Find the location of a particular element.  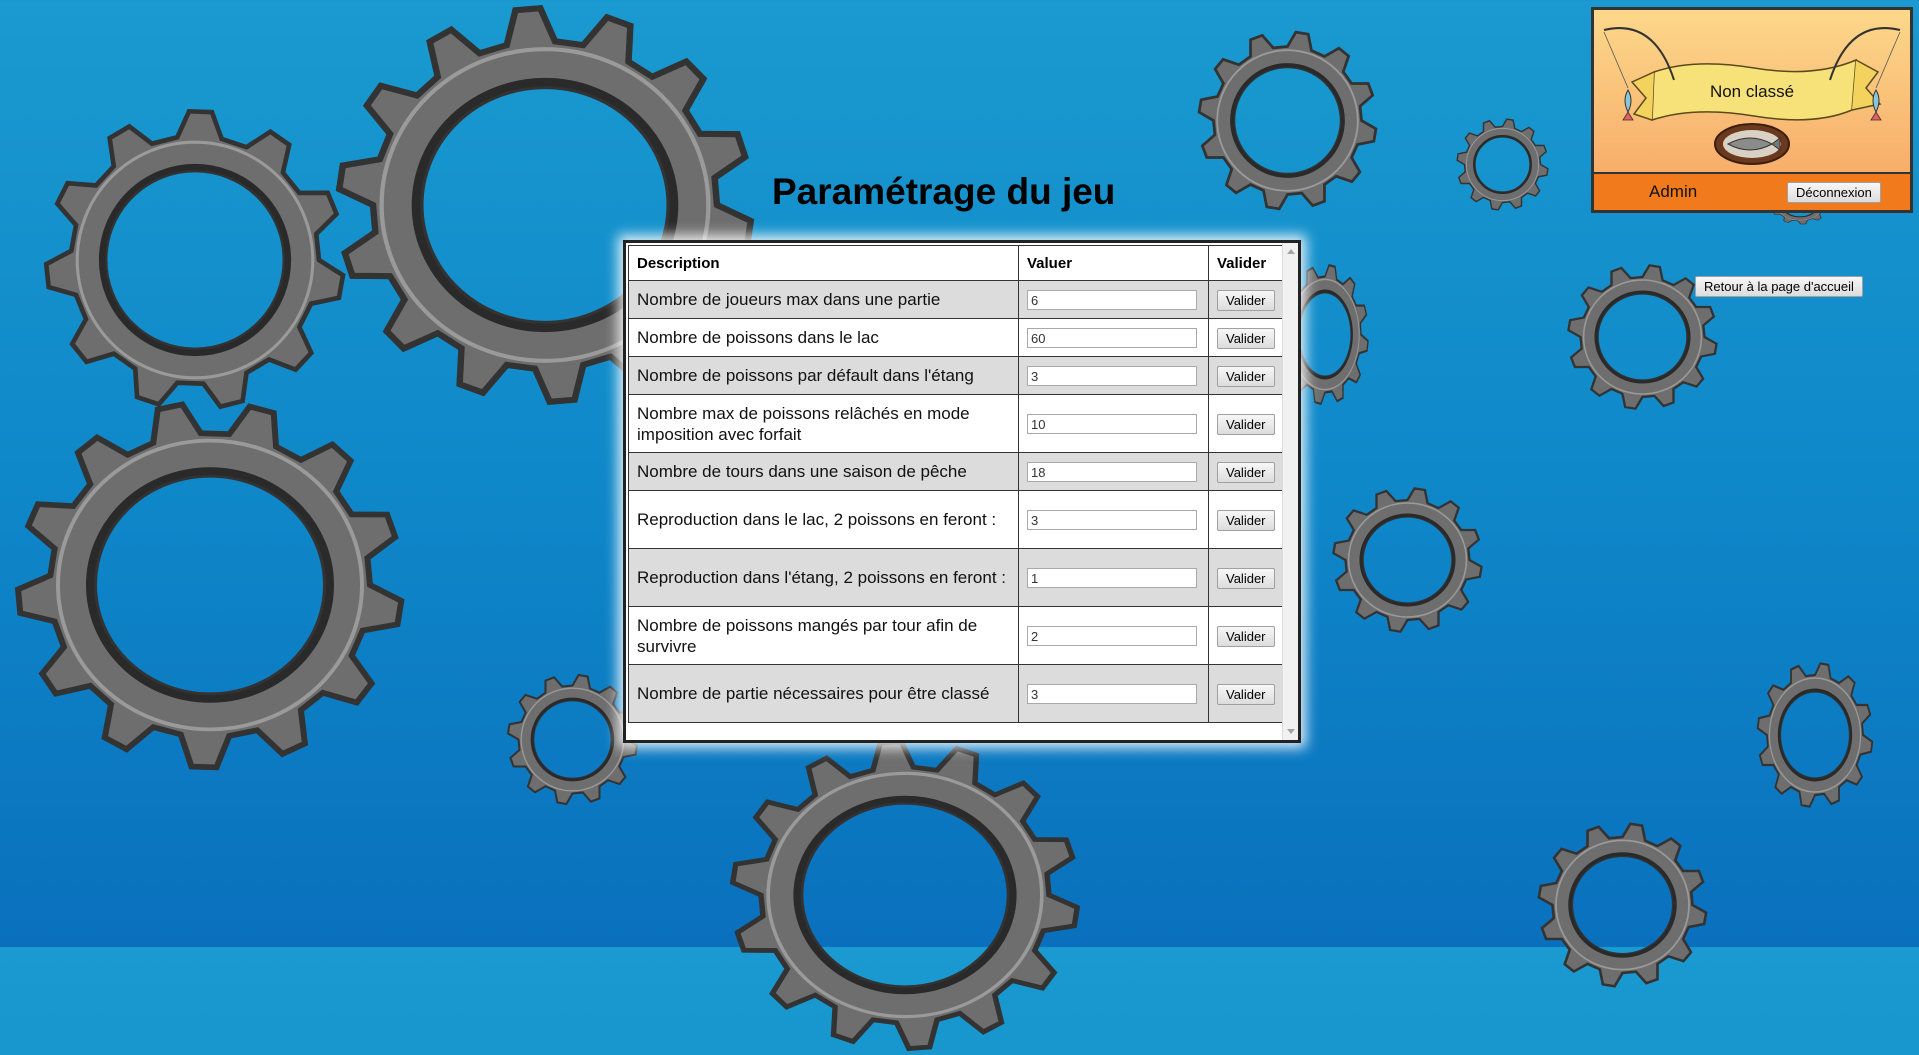

header-value: Valuer is located at coordinates (1113, 263).